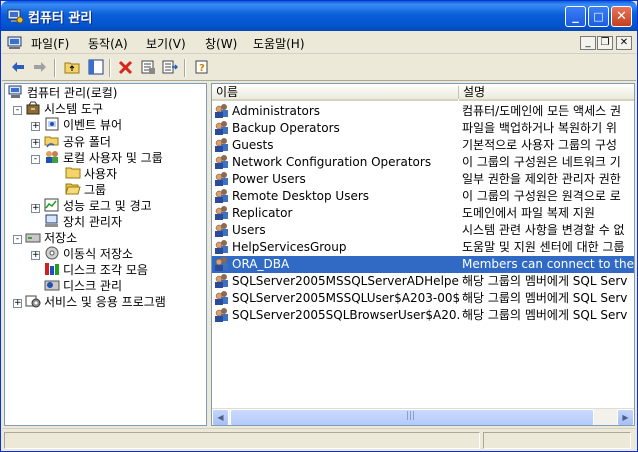 This screenshot has height=452, width=638. What do you see at coordinates (107, 206) in the screenshot?
I see `tree-label: 성능 로그 및 경고` at bounding box center [107, 206].